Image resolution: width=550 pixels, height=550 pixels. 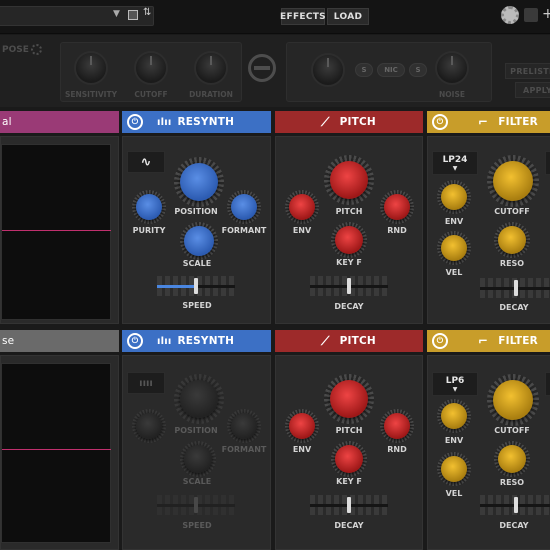 What do you see at coordinates (133, 15) in the screenshot?
I see `save-icon` at bounding box center [133, 15].